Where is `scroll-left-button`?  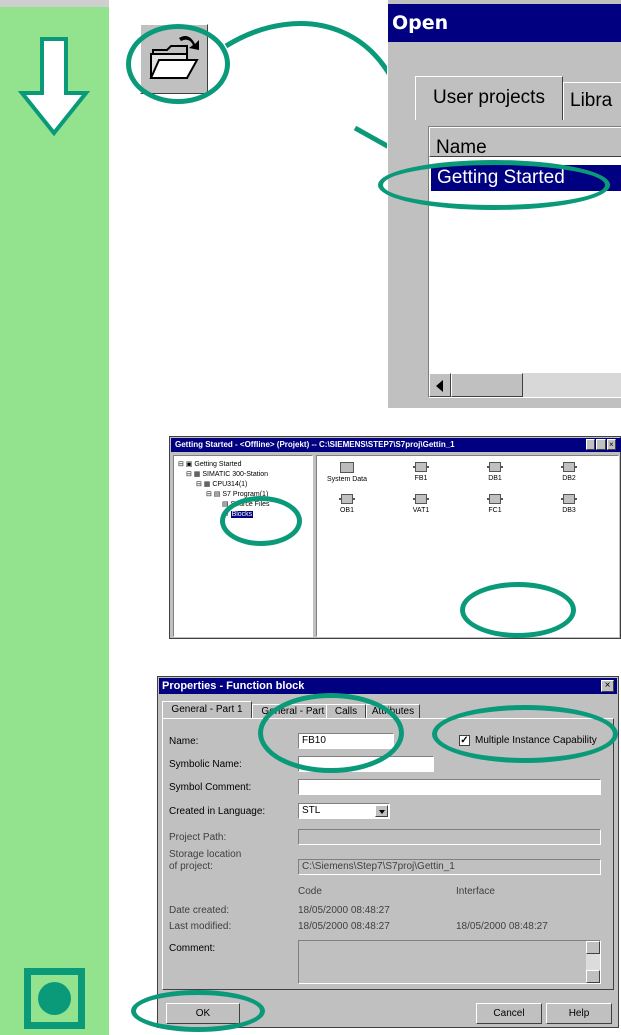
scroll-left-button is located at coordinates (440, 385).